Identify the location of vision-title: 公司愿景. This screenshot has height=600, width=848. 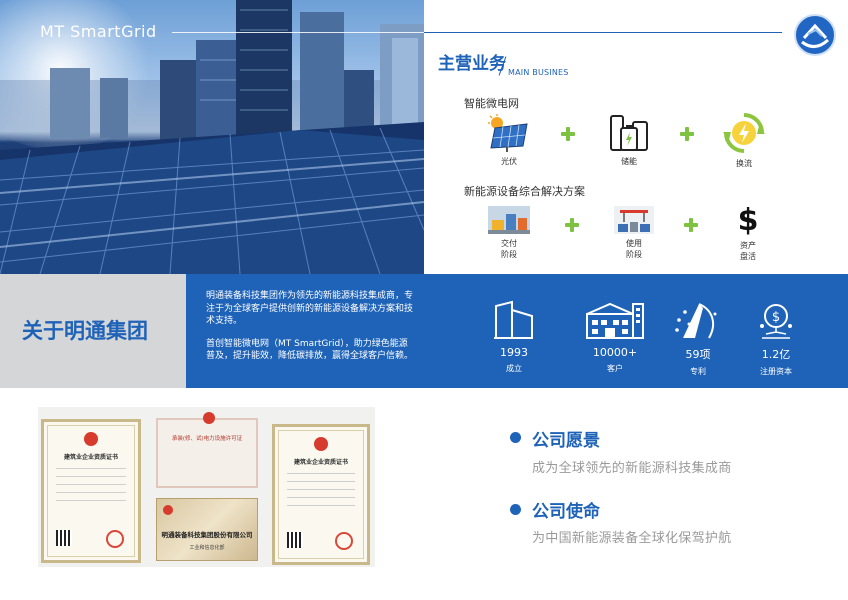
(566, 441).